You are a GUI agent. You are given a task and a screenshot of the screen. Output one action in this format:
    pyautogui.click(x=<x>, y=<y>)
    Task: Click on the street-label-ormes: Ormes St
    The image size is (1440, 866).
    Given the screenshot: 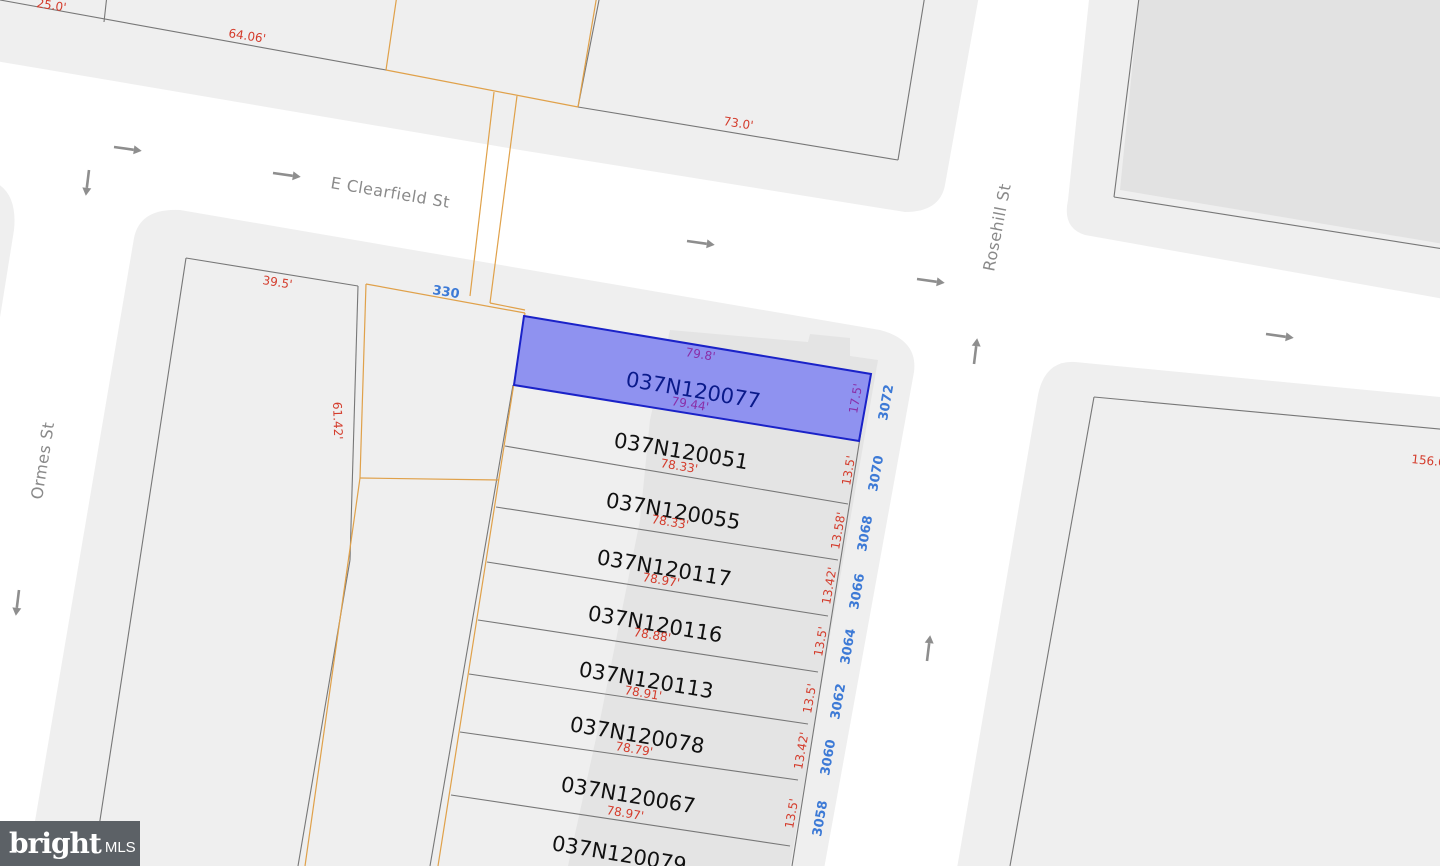 What is the action you would take?
    pyautogui.click(x=42, y=460)
    